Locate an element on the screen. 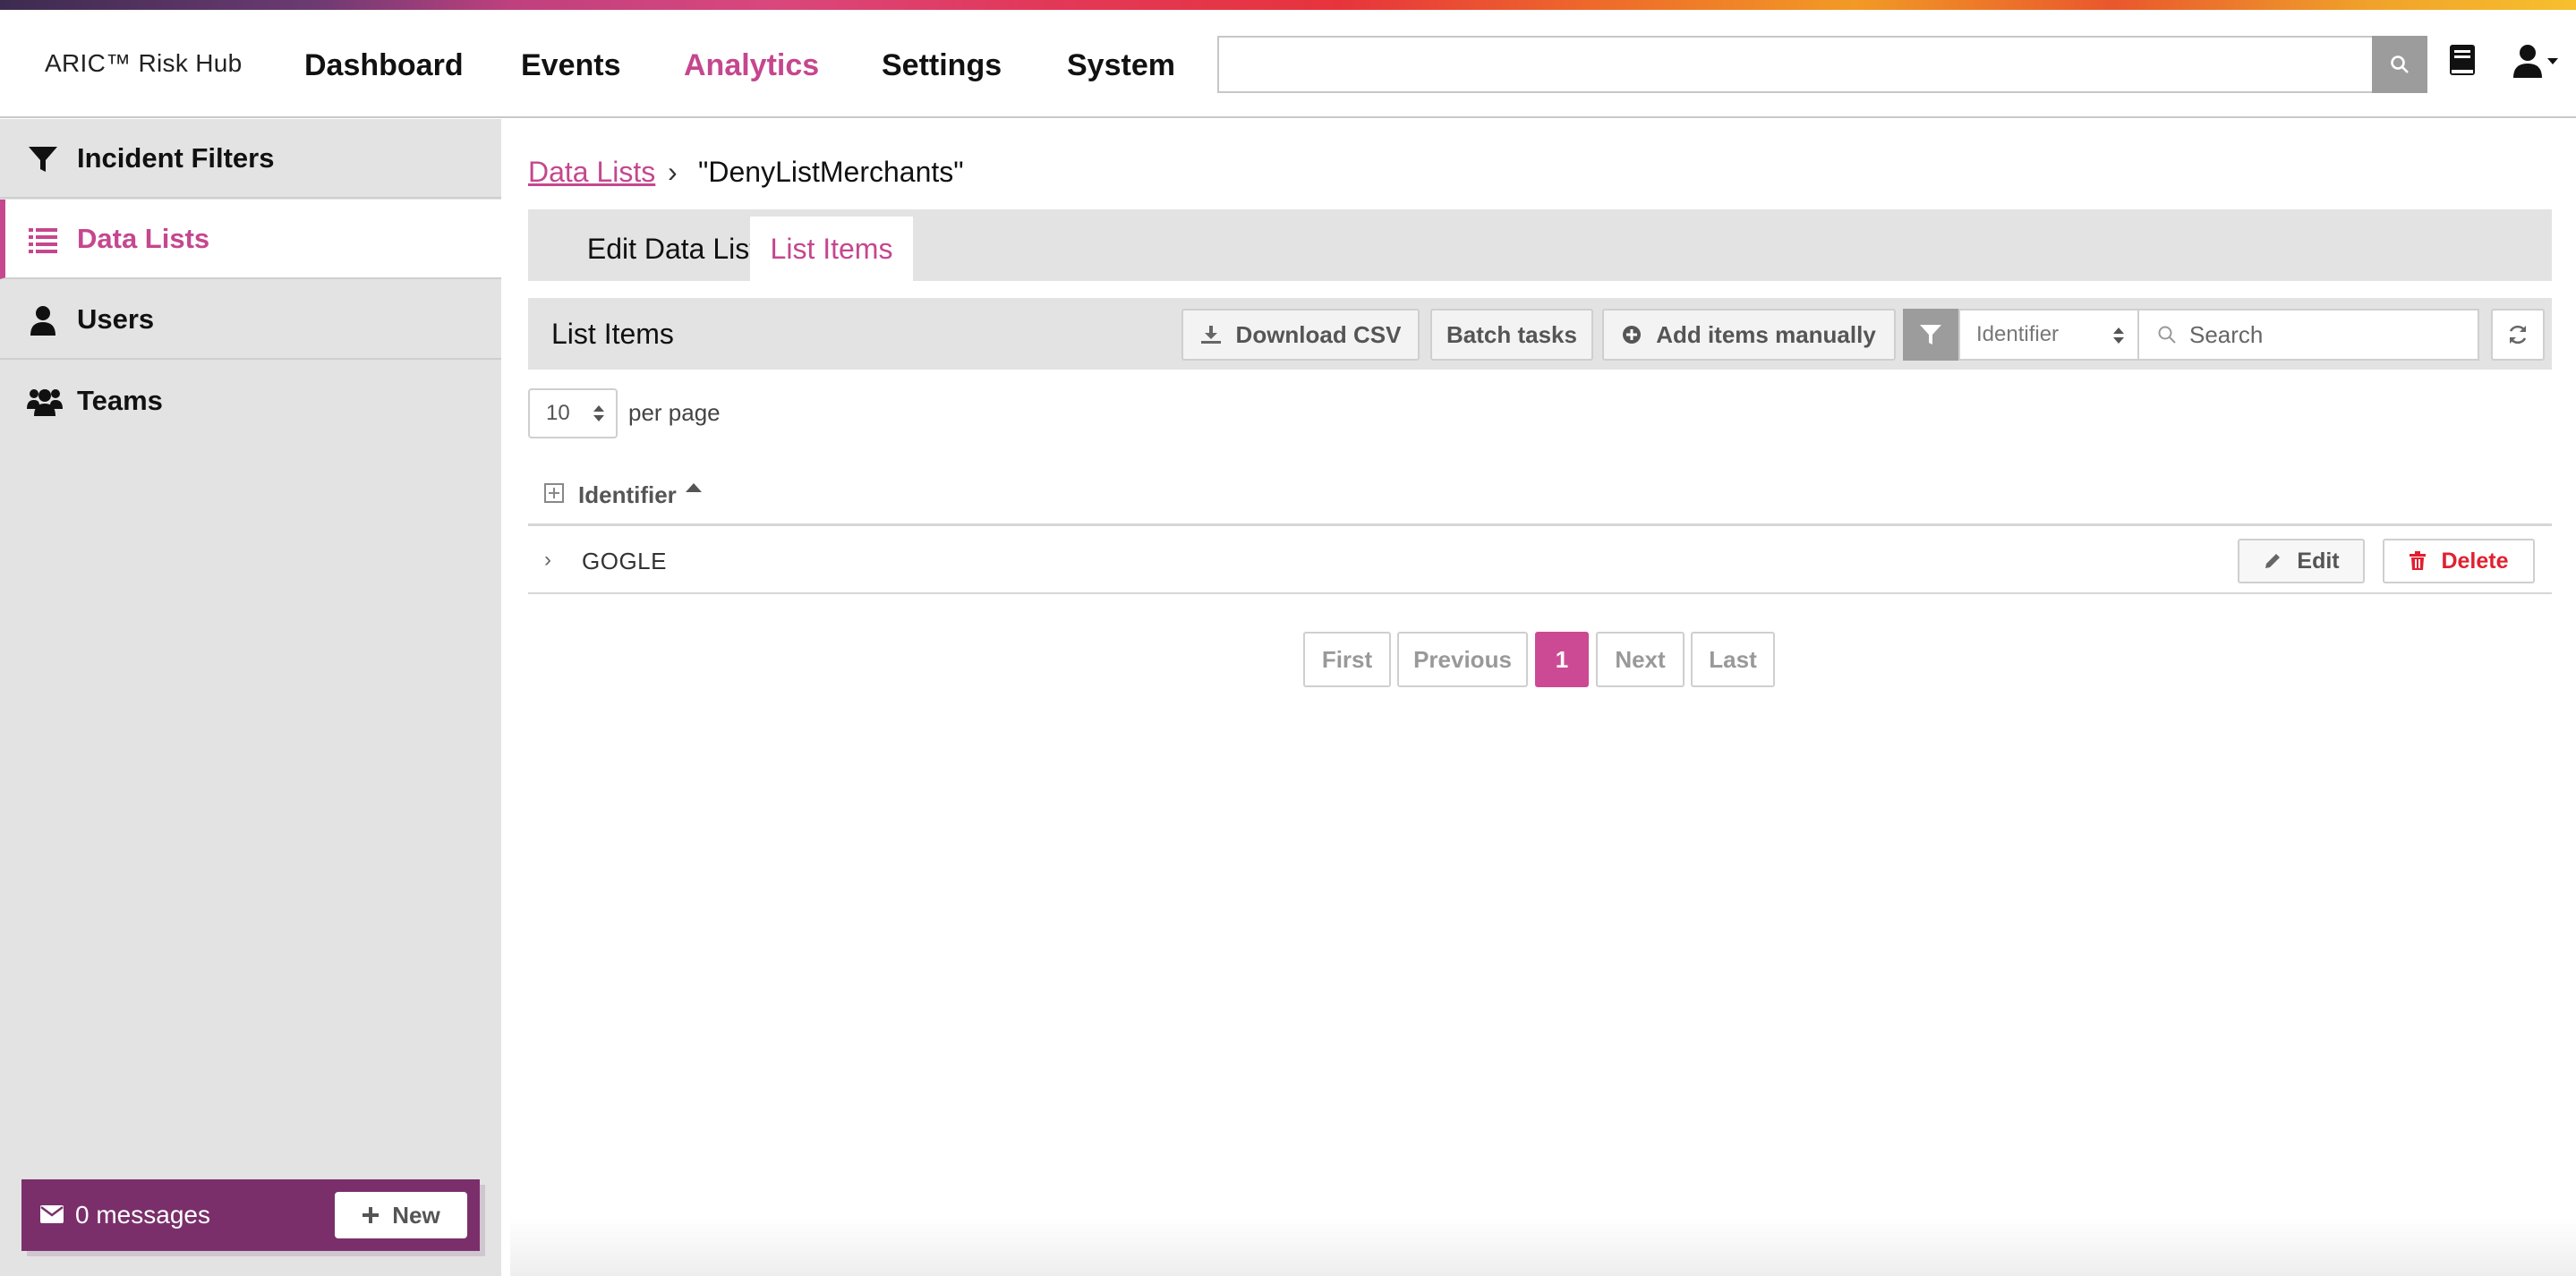  sidebar-item-incident-filters: Incident Filters is located at coordinates (250, 159).